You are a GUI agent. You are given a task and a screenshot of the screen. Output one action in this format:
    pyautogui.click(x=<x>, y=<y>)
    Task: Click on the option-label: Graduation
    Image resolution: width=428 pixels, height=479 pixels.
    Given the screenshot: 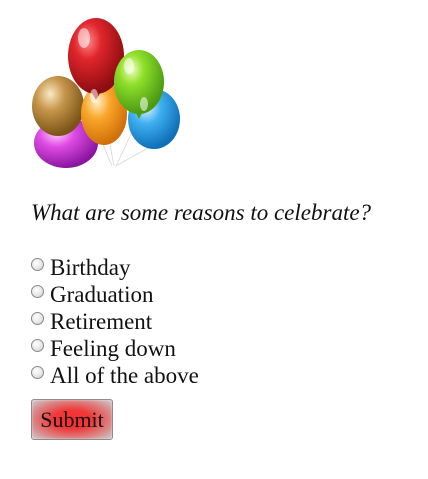 What is the action you would take?
    pyautogui.click(x=102, y=294)
    